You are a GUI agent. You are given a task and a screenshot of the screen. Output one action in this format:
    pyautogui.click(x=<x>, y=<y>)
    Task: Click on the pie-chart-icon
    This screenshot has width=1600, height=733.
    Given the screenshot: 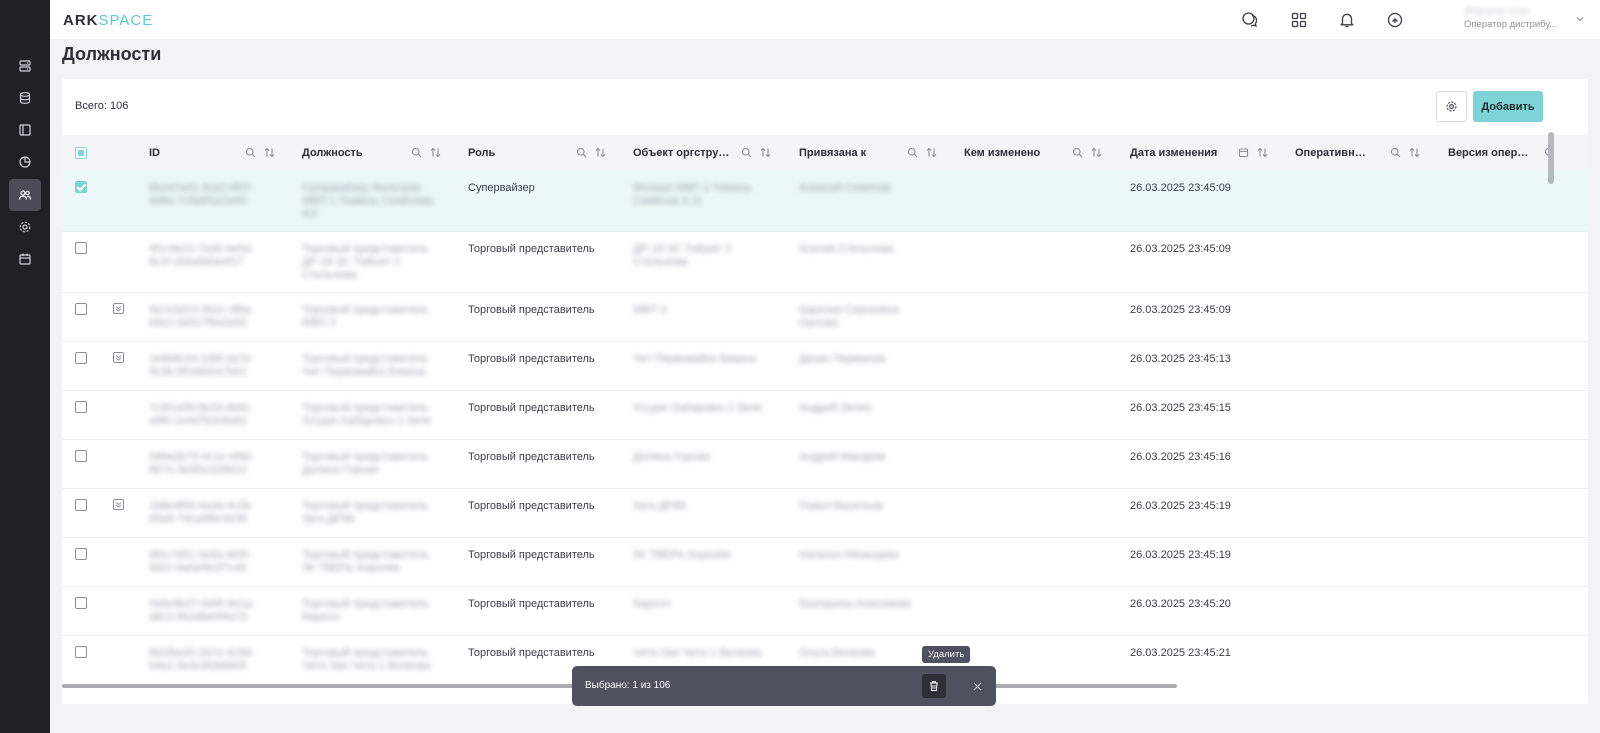 What is the action you would take?
    pyautogui.click(x=25, y=162)
    